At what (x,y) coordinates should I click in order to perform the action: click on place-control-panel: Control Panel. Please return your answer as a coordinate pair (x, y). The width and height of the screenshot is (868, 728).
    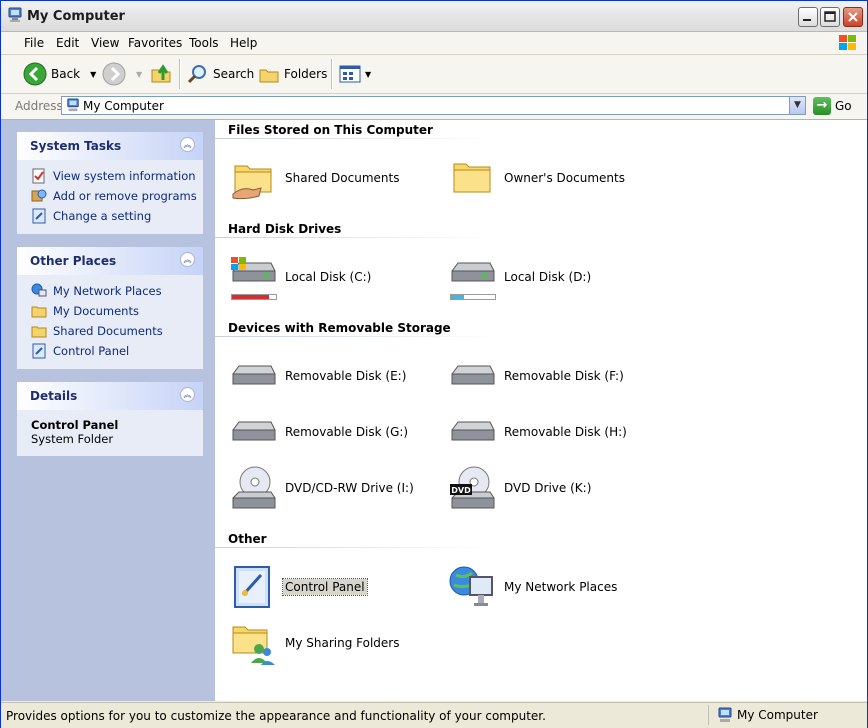
    Looking at the image, I should click on (110, 351).